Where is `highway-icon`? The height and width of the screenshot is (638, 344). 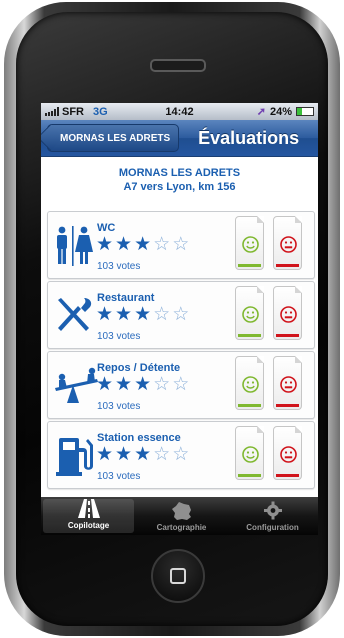 highway-icon is located at coordinates (88, 510).